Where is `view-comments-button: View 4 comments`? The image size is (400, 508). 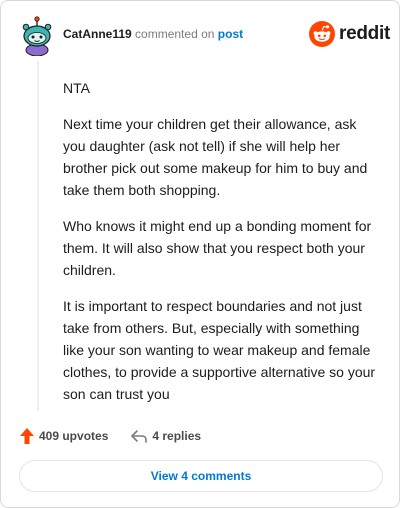
view-comments-button: View 4 comments is located at coordinates (201, 476).